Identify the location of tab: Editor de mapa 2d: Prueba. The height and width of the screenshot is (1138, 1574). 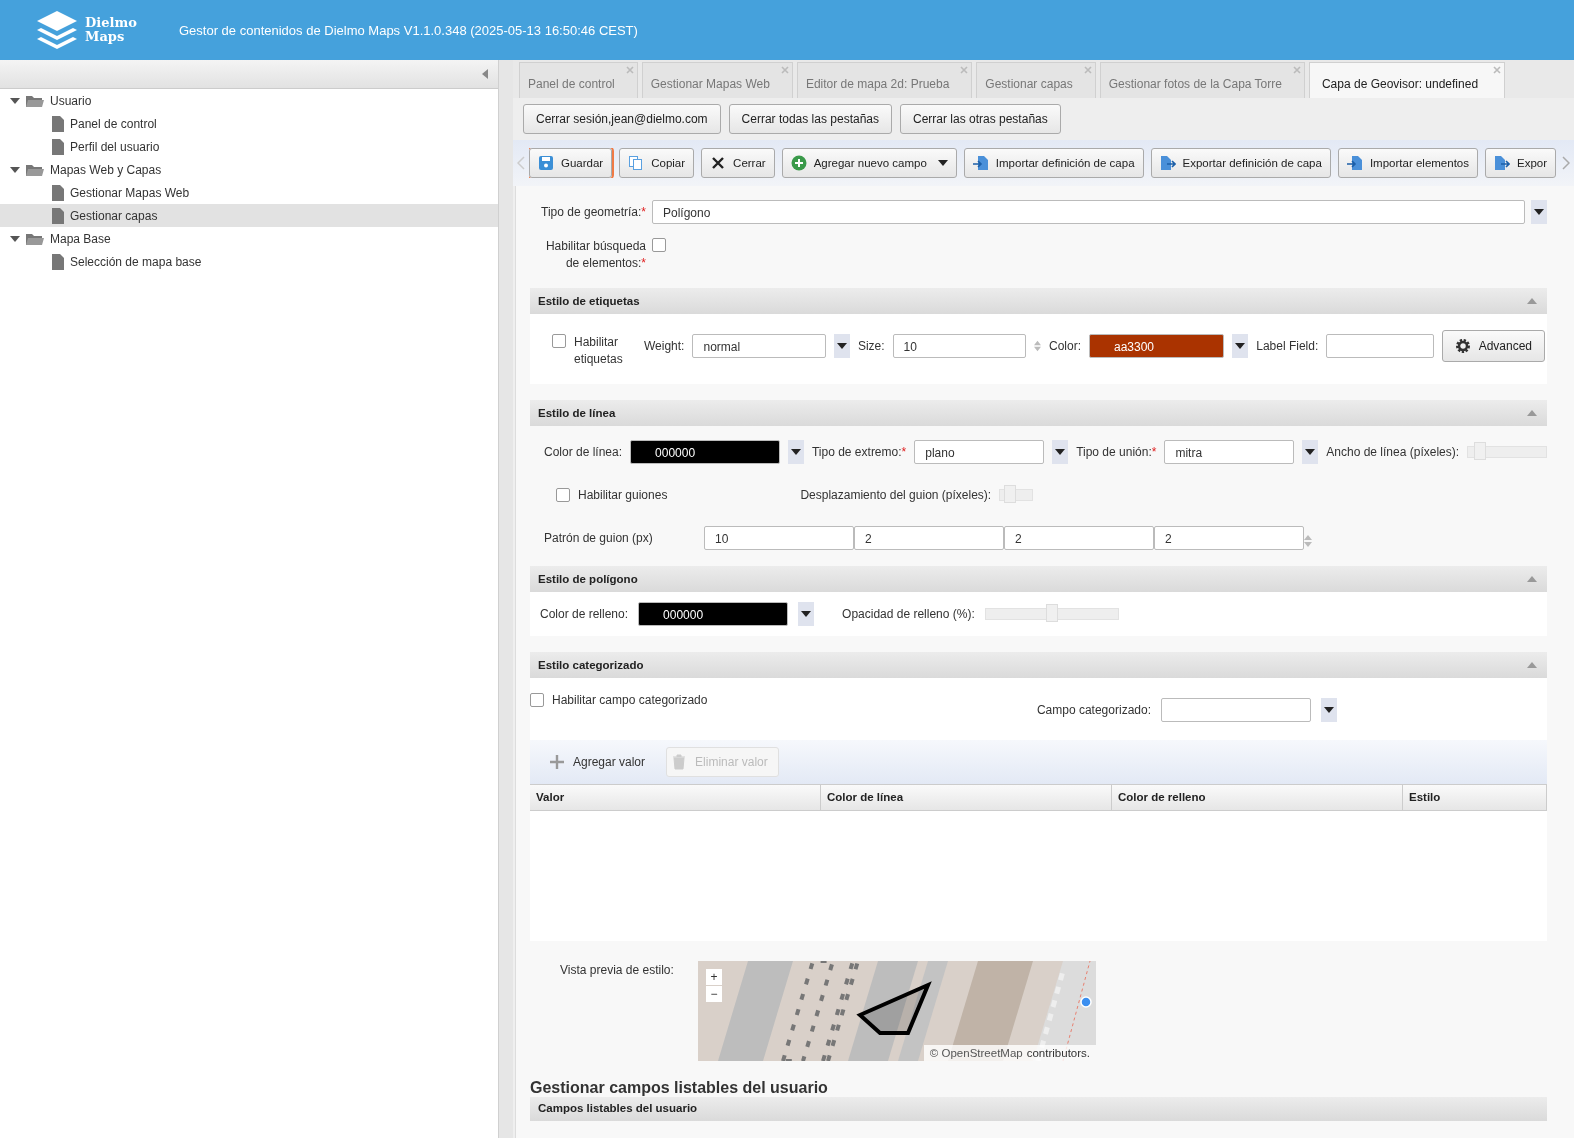
(884, 80).